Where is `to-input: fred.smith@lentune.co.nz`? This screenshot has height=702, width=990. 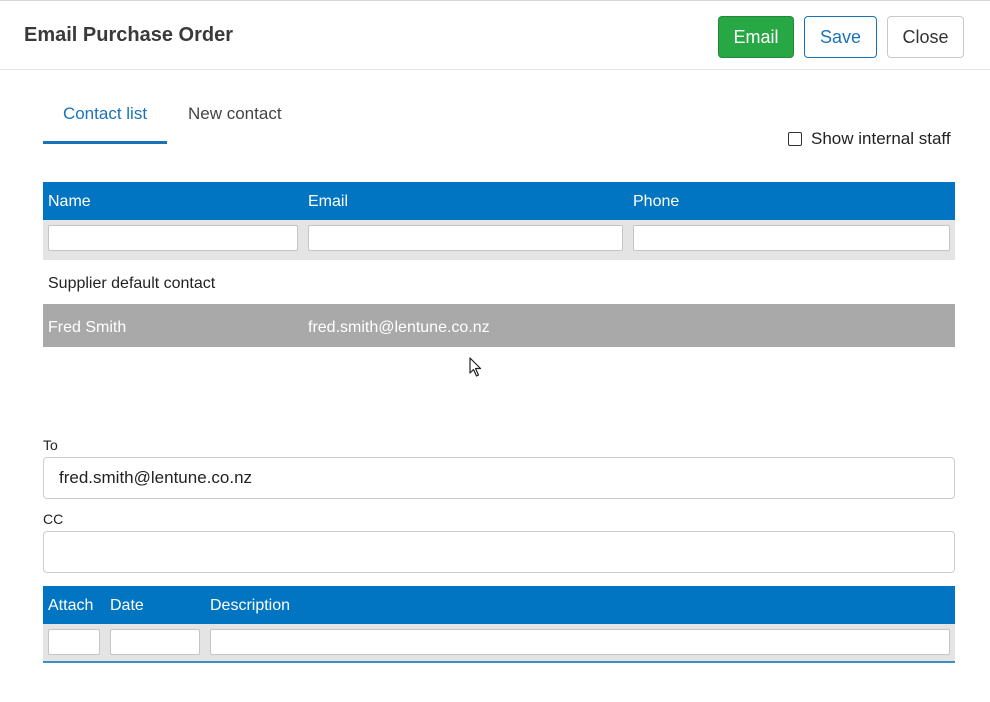
to-input: fred.smith@lentune.co.nz is located at coordinates (499, 478).